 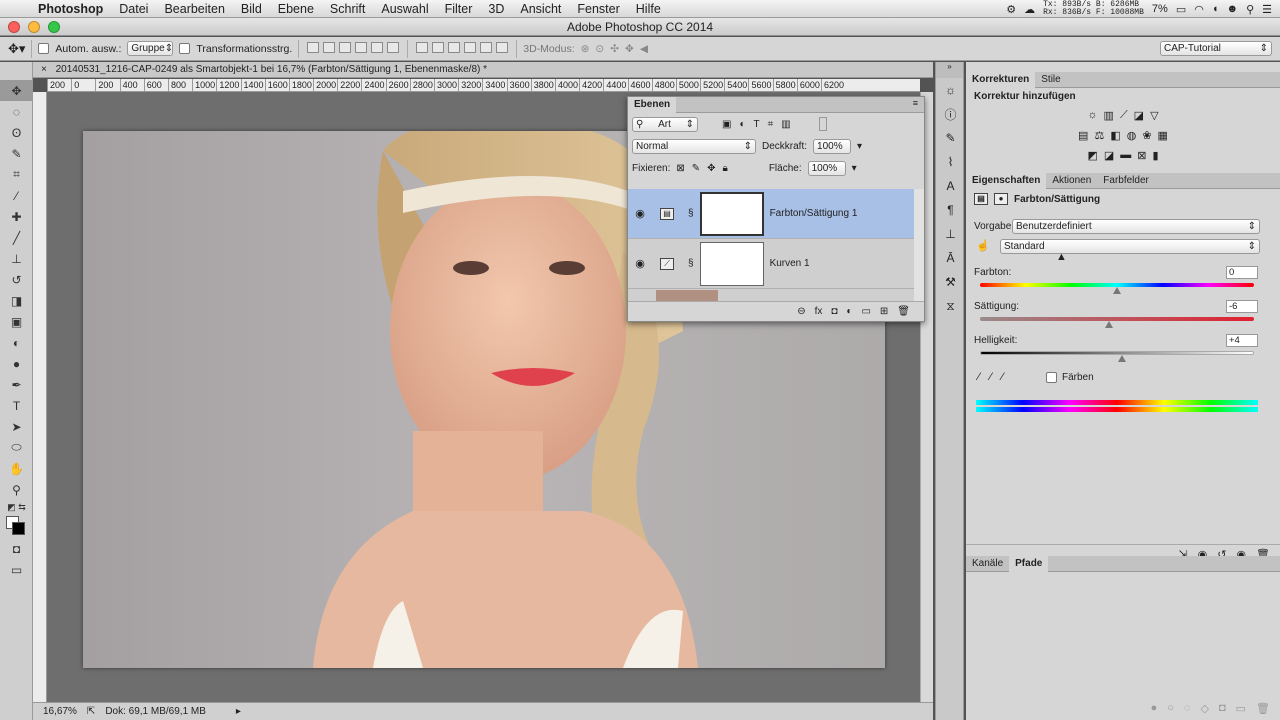 I want to click on mask-mode-icon: ●, so click(x=1001, y=199).